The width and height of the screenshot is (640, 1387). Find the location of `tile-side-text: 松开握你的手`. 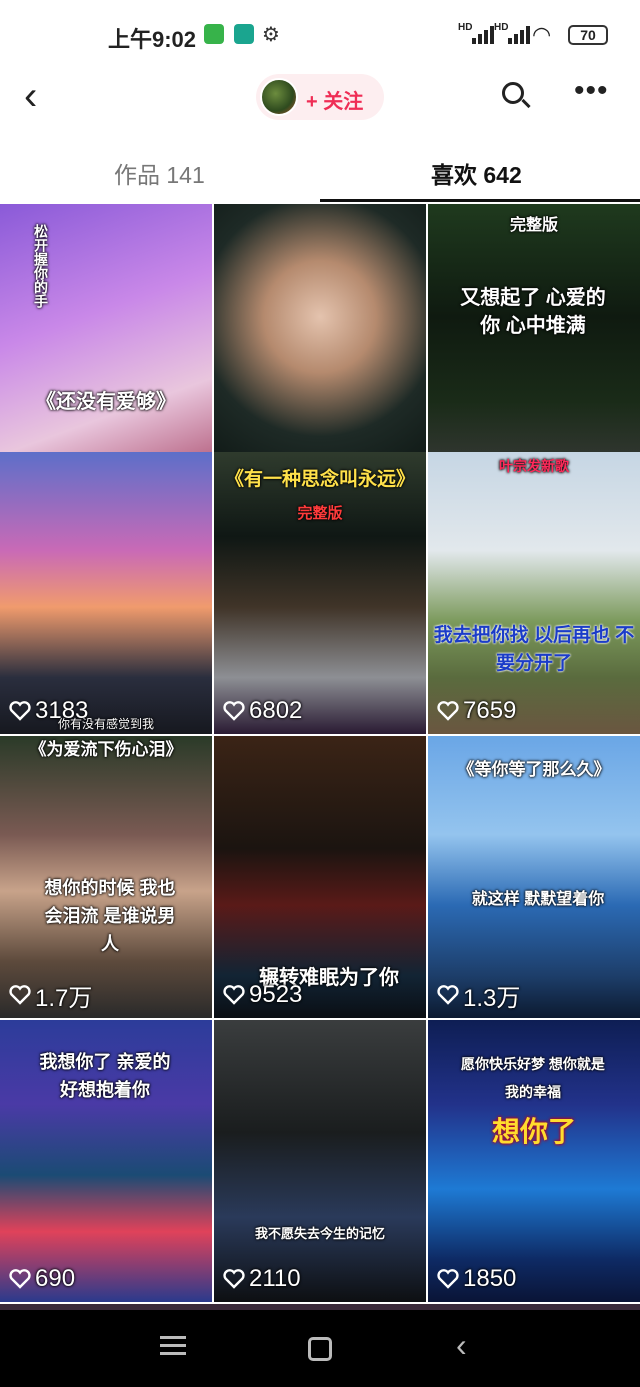

tile-side-text: 松开握你的手 is located at coordinates (41, 266).